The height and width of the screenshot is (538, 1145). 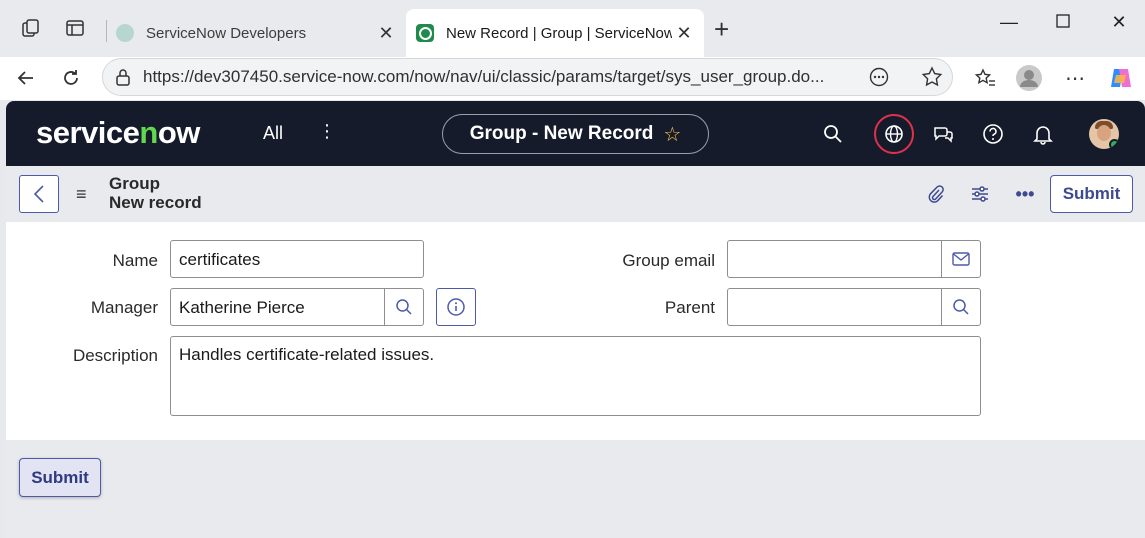 I want to click on chevron-left-icon, so click(x=38, y=194).